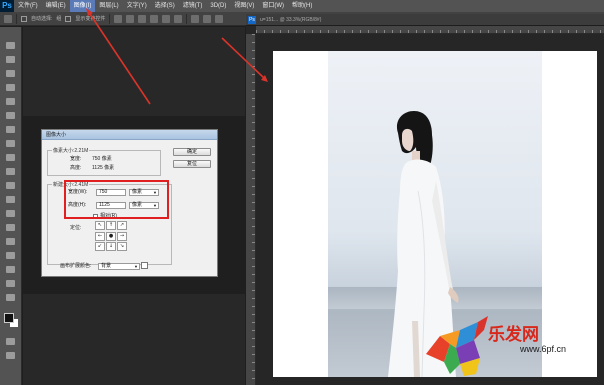 Image resolution: width=604 pixels, height=385 pixels. Describe the element at coordinates (89, 12) in the screenshot. I see `arrow-head-icon` at that location.